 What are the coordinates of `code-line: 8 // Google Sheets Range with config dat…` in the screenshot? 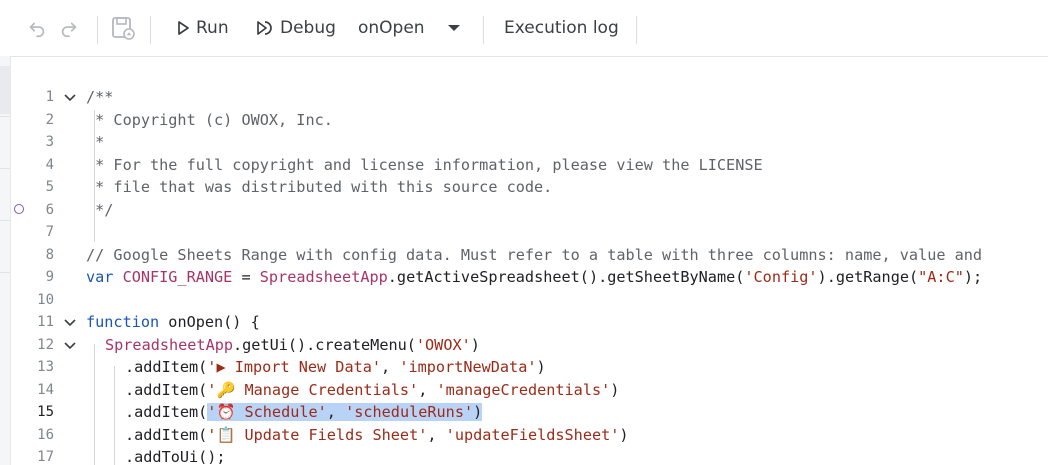 It's located at (529, 255).